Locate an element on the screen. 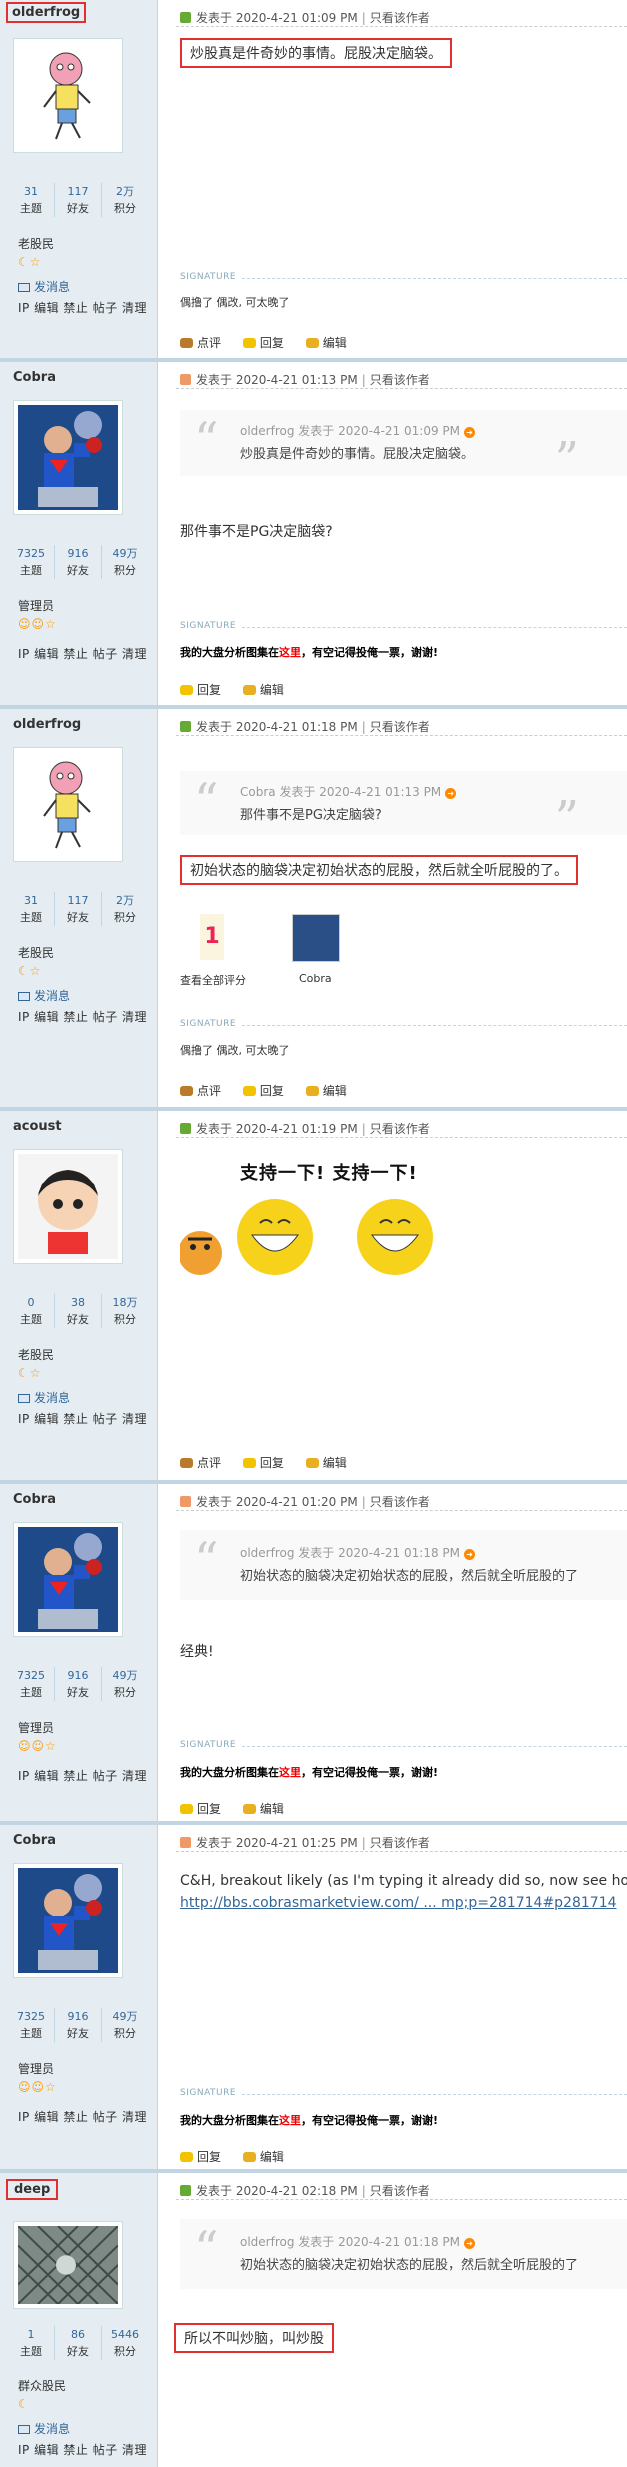 Image resolution: width=627 pixels, height=2467 pixels. stat-threads: 0 主题 is located at coordinates (31, 1311).